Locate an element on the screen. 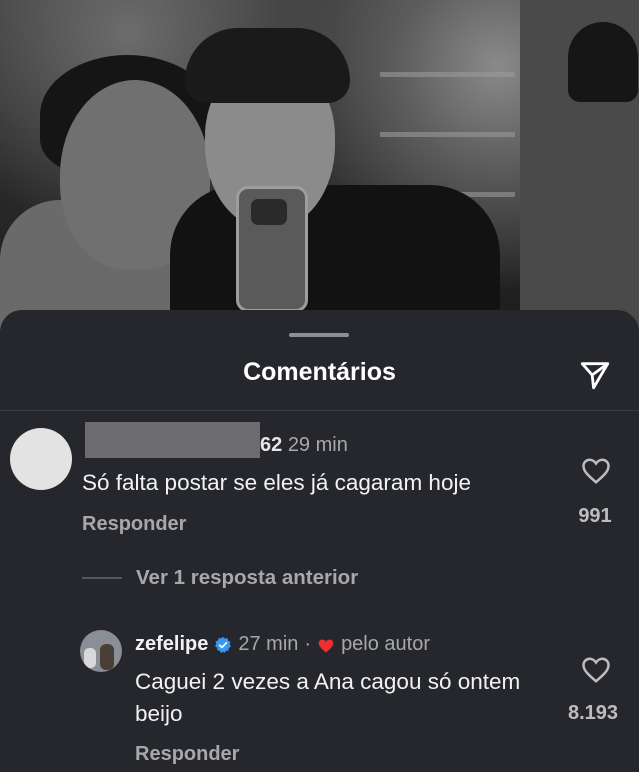  photo-phone is located at coordinates (272, 249).